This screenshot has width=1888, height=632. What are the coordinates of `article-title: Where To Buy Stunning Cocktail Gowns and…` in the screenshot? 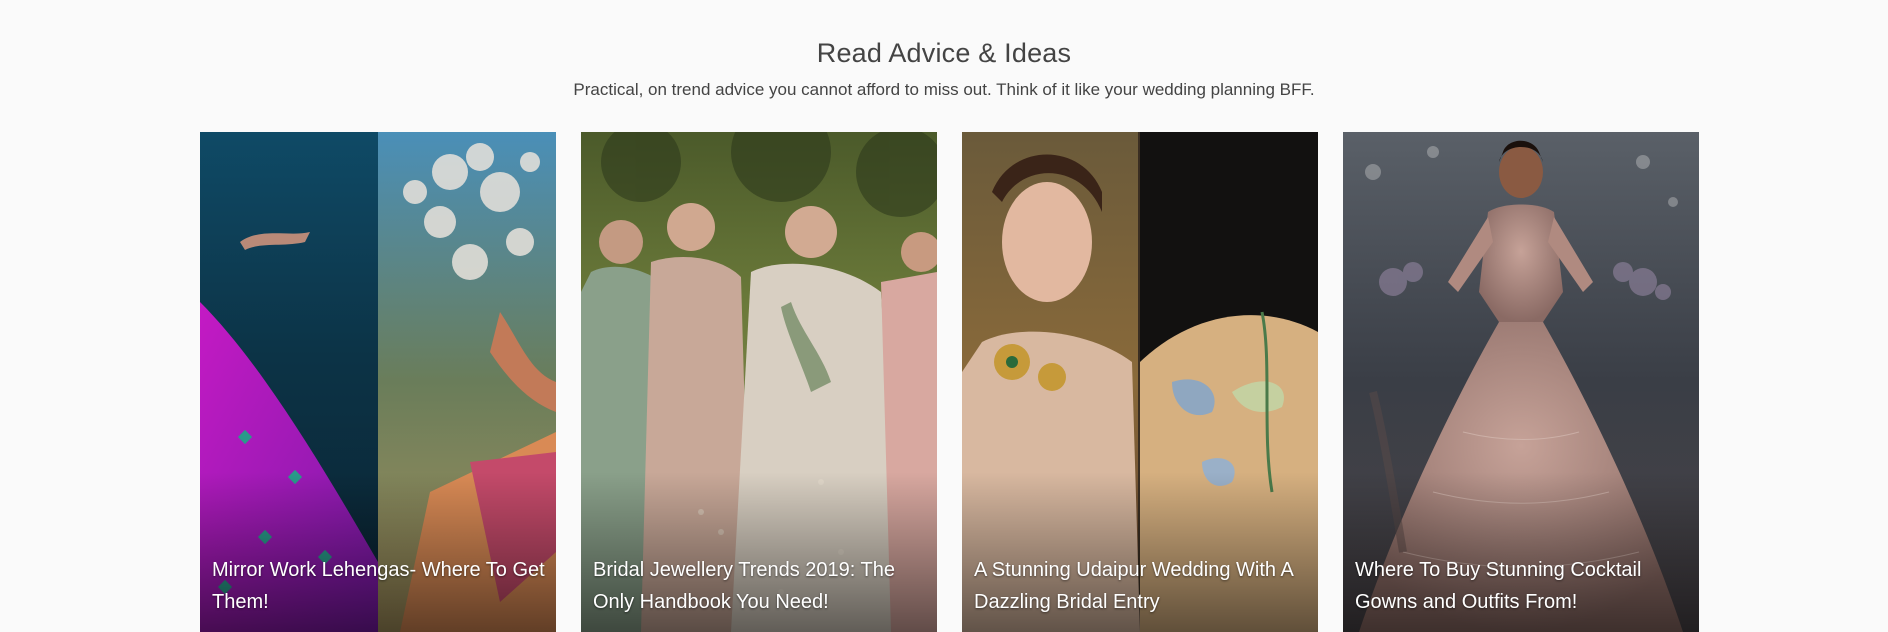 It's located at (1522, 586).